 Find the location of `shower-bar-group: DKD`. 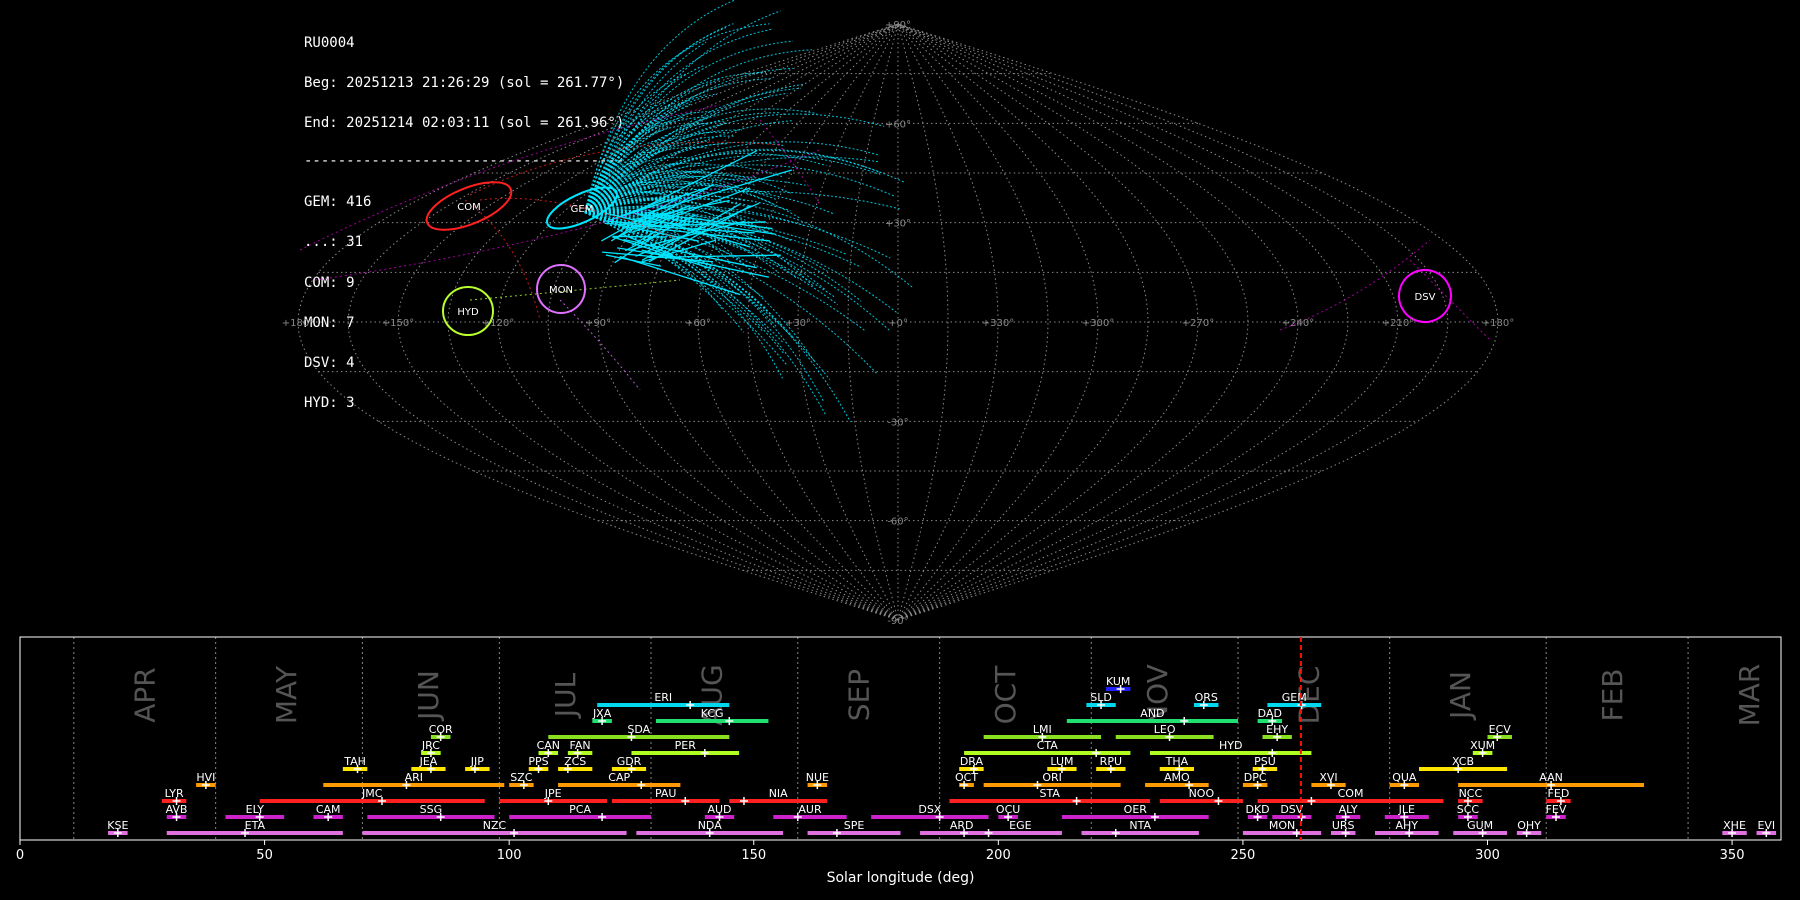

shower-bar-group: DKD is located at coordinates (1258, 812).